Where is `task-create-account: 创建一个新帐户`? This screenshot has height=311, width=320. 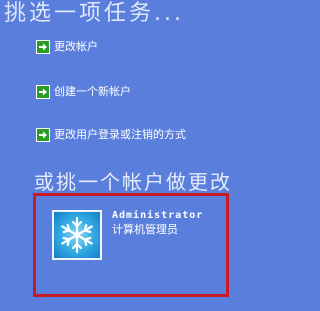
task-create-account: 创建一个新帐户 is located at coordinates (83, 92).